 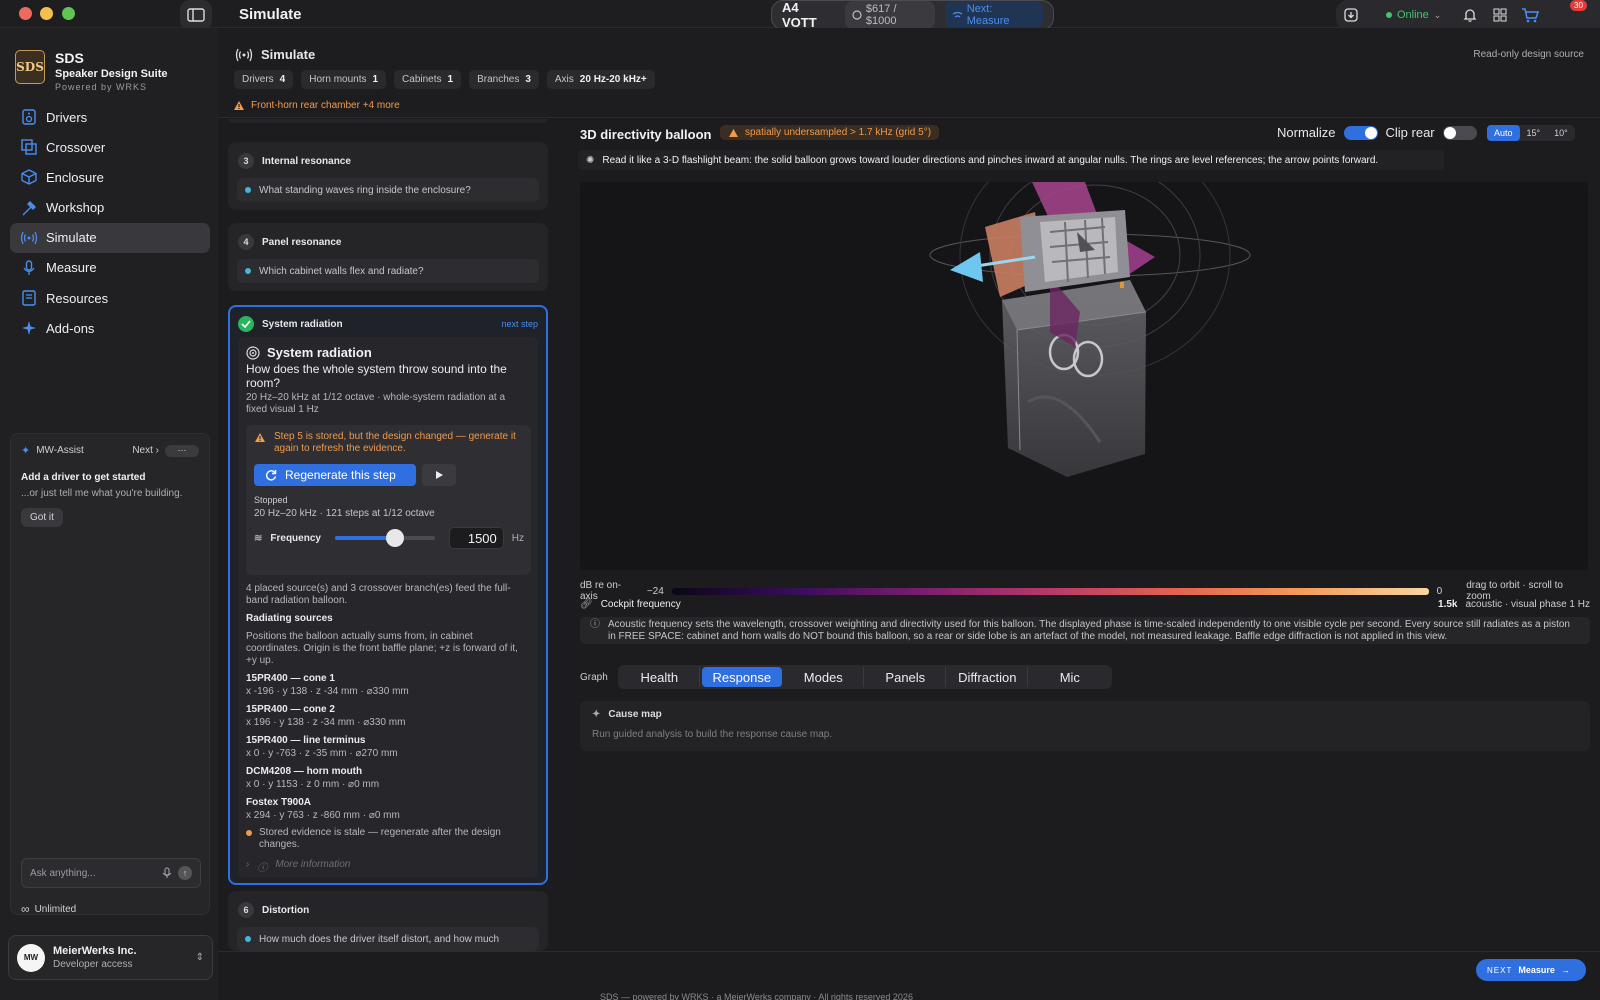 What do you see at coordinates (338, 79) in the screenshot?
I see `stat-label: Horn mounts` at bounding box center [338, 79].